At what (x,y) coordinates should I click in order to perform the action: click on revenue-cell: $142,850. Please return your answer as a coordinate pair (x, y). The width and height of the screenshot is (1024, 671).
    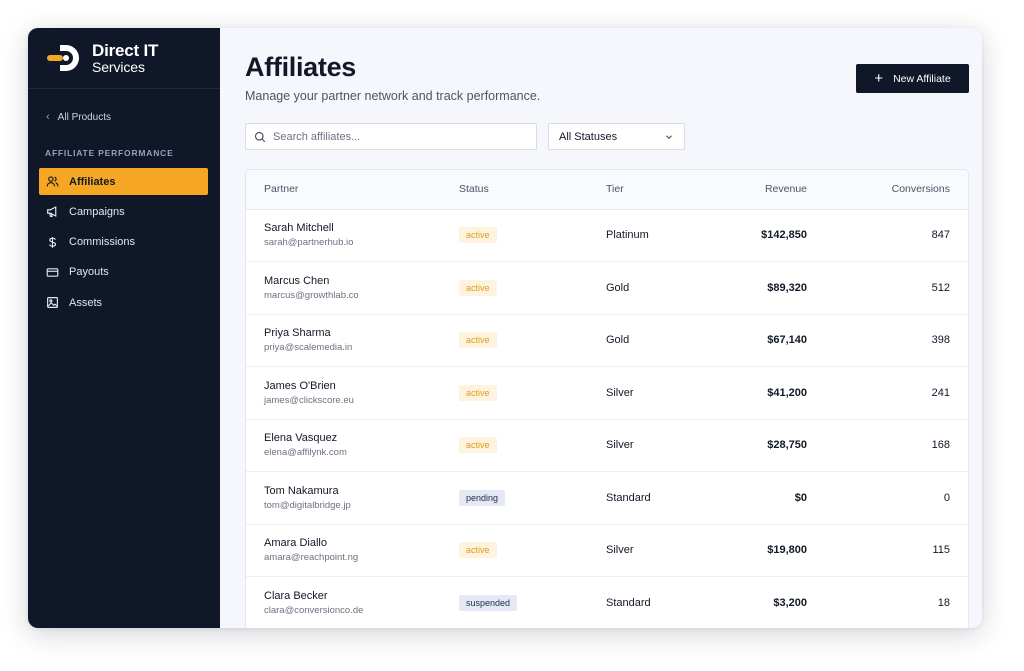
    Looking at the image, I should click on (784, 235).